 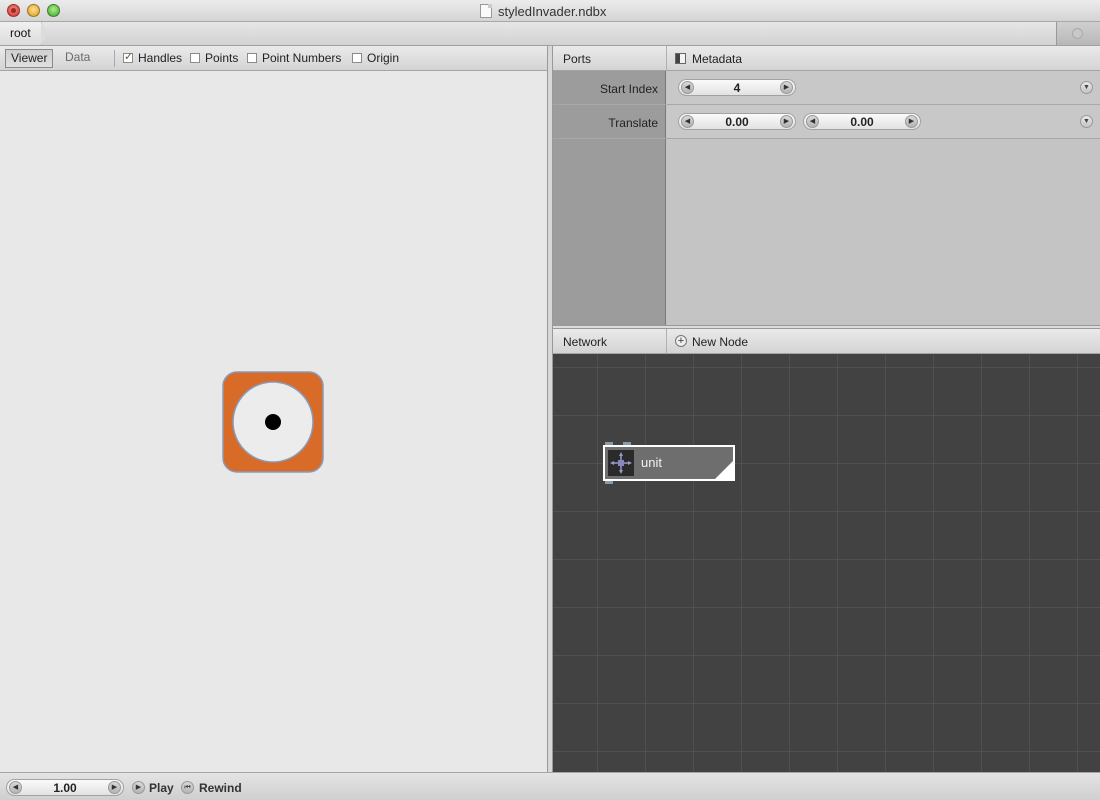 What do you see at coordinates (720, 342) in the screenshot?
I see `new-node-button: New Node` at bounding box center [720, 342].